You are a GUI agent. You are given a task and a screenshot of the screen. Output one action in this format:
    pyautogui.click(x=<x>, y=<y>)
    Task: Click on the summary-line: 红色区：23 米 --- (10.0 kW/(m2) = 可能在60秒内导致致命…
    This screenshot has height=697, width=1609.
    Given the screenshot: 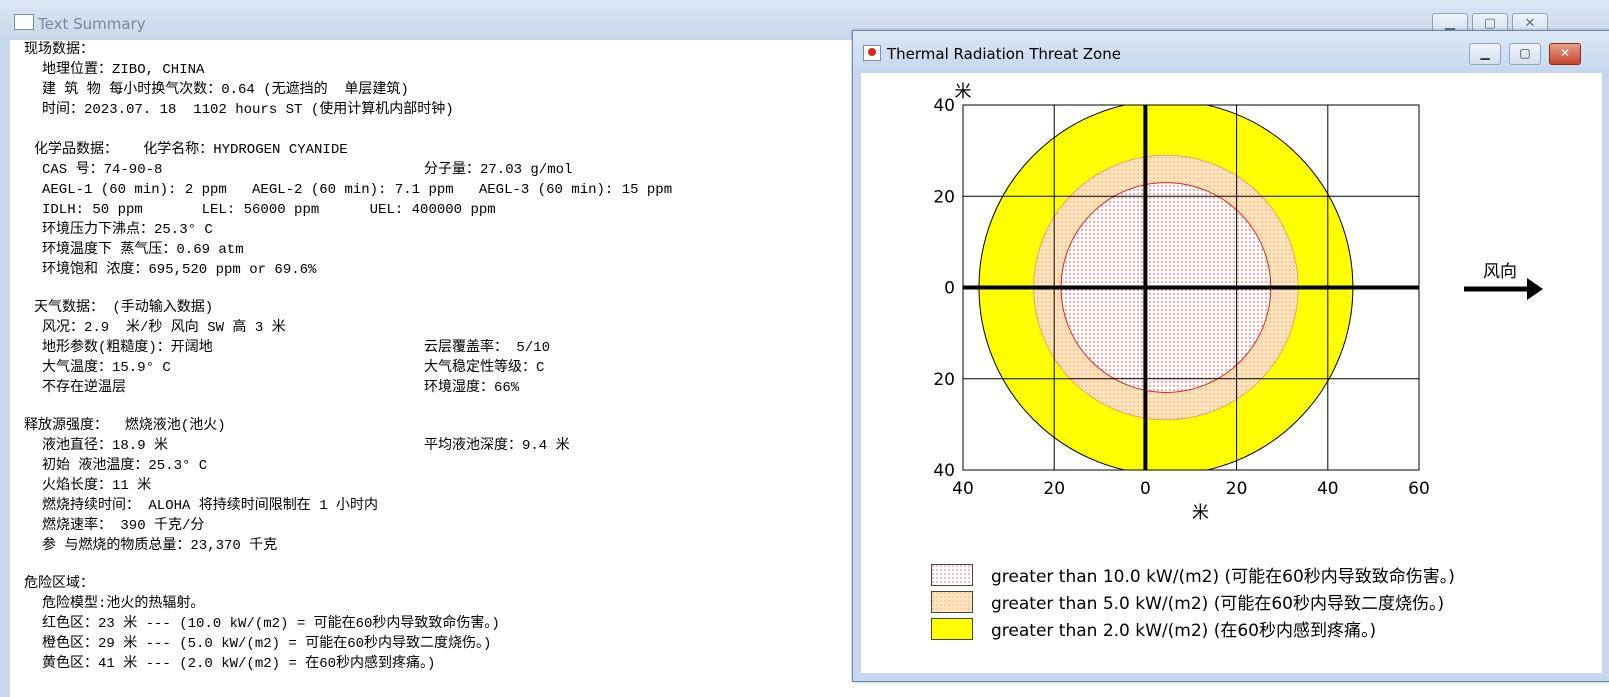 What is the action you would take?
    pyautogui.click(x=271, y=624)
    